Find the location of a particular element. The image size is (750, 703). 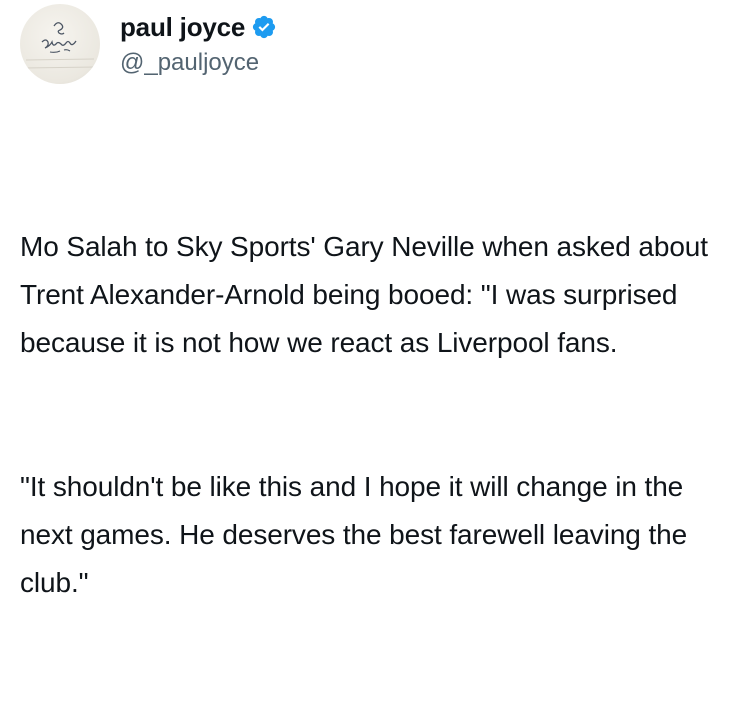

tweet-header: paul joyce @_pauljoyce is located at coordinates (148, 44).